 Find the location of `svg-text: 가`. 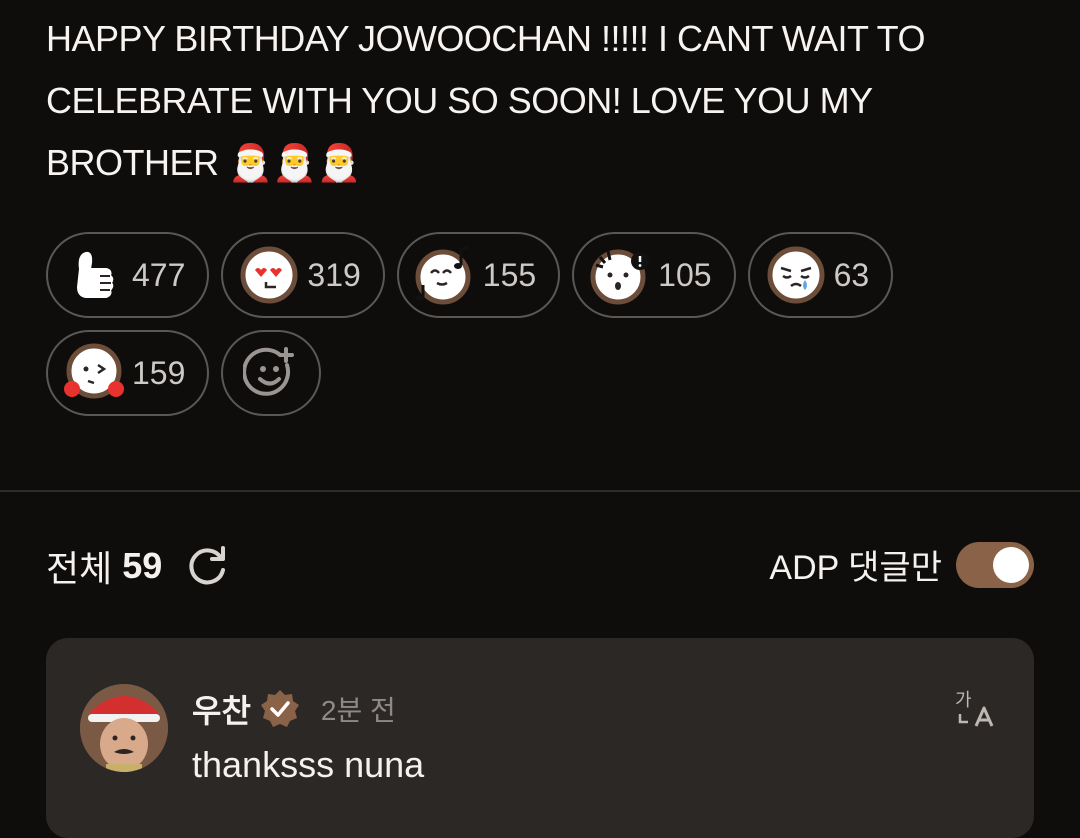

svg-text: 가 is located at coordinates (963, 700).